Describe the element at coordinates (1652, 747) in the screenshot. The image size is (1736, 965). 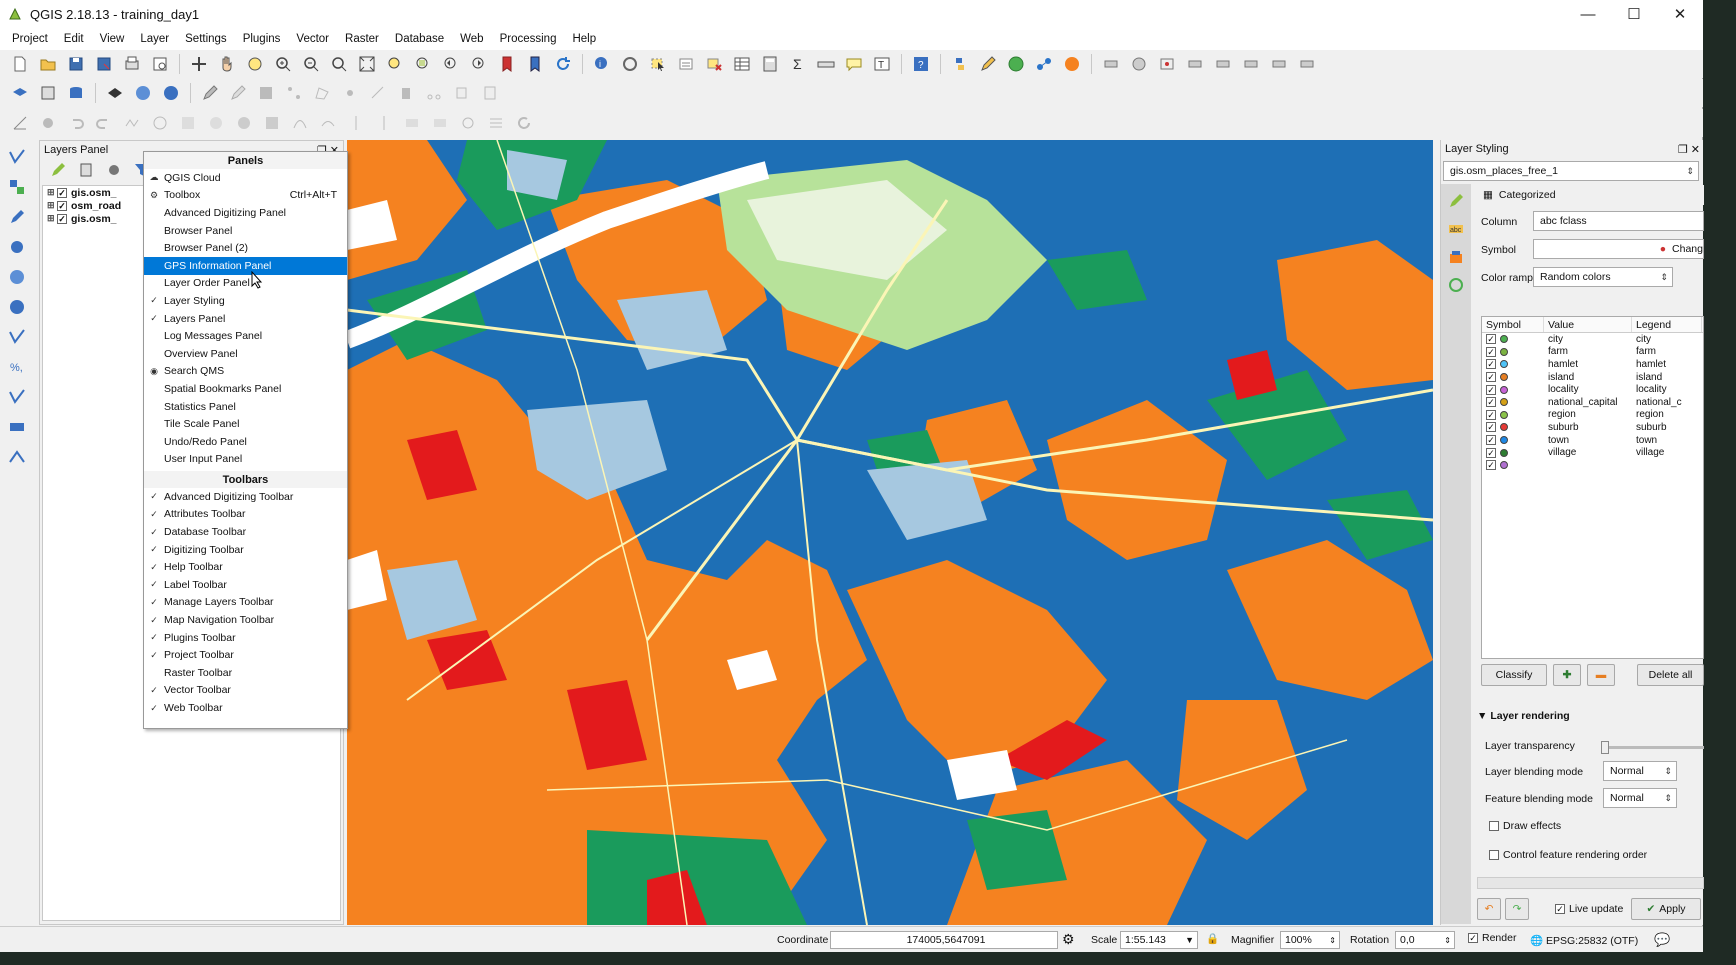
I see `transparency-slider` at that location.